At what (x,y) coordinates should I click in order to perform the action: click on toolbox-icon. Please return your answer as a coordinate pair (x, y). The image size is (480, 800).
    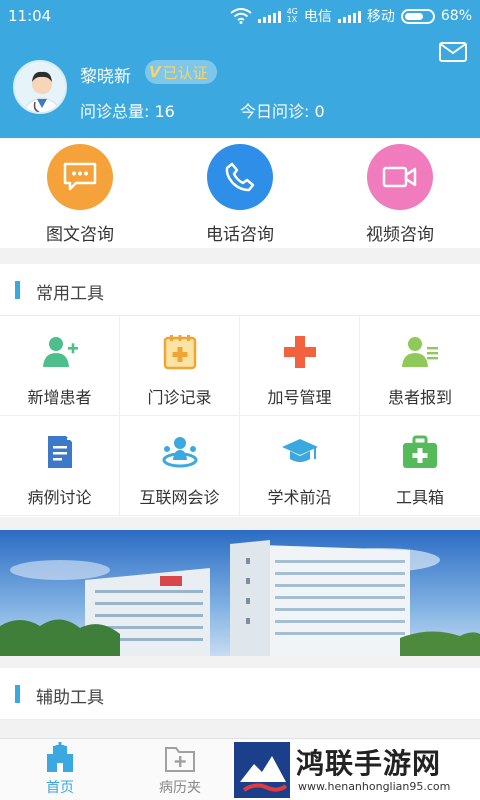
    Looking at the image, I should click on (420, 451).